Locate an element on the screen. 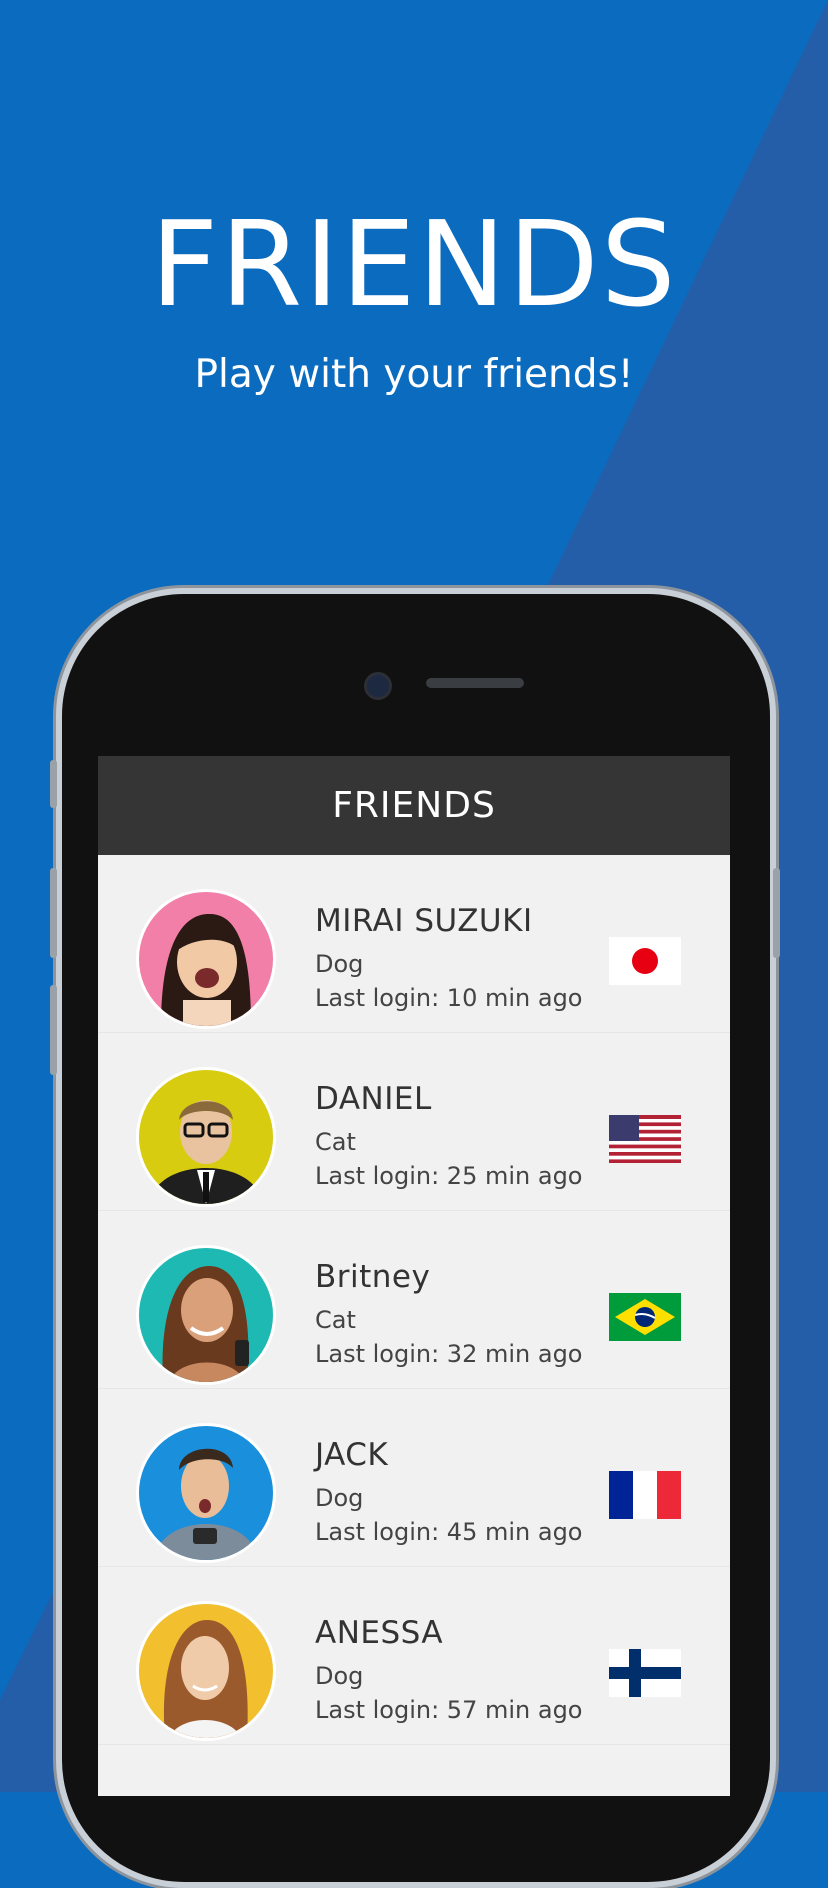 This screenshot has height=1888, width=828. friend-last-login: Last login: 10 min ago is located at coordinates (449, 998).